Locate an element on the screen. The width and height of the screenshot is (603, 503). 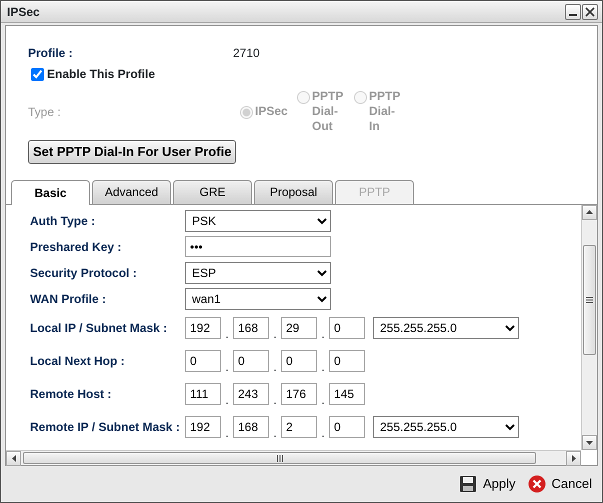
profile-label: Profile : is located at coordinates (51, 53).